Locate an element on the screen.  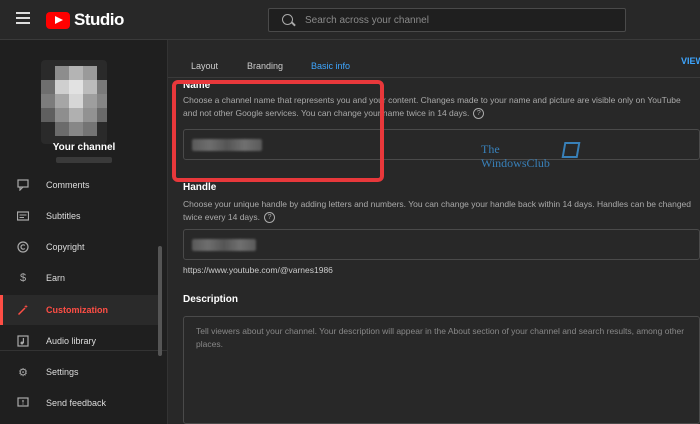
customization-tabs: Layout Branding Basic info is located at coordinates (434, 66).